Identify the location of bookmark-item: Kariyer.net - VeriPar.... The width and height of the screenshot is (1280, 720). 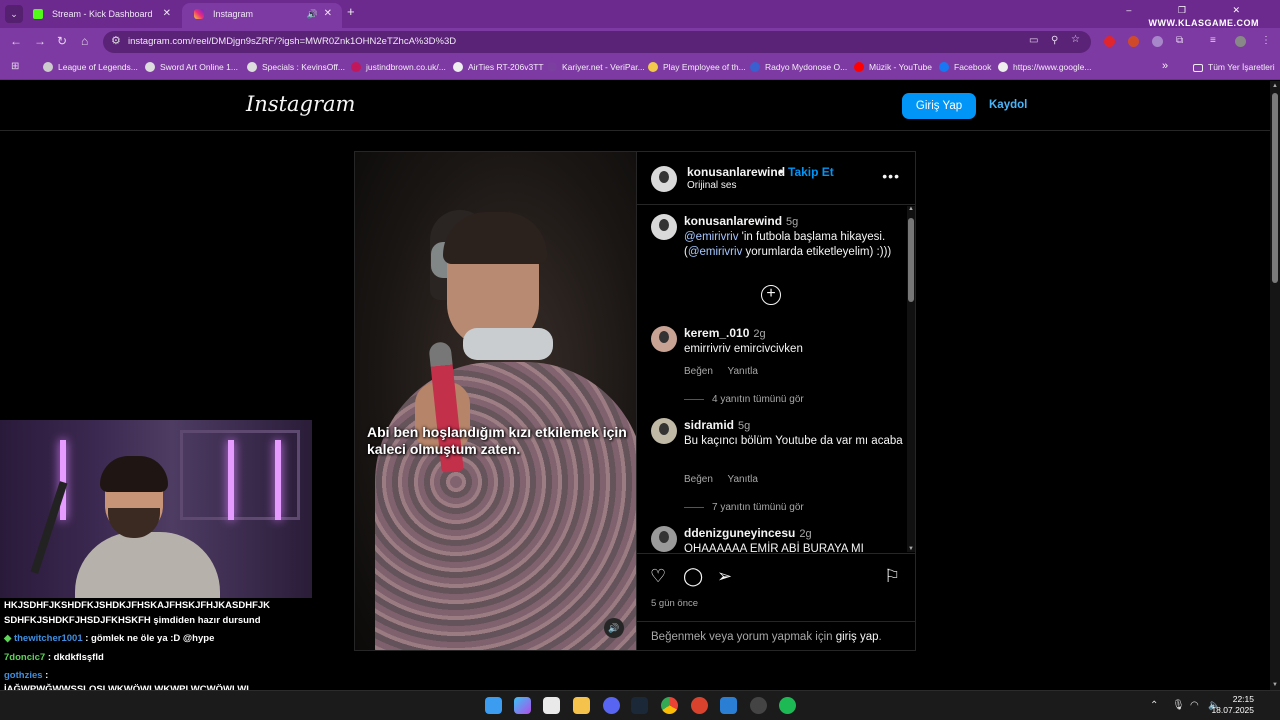
(596, 67).